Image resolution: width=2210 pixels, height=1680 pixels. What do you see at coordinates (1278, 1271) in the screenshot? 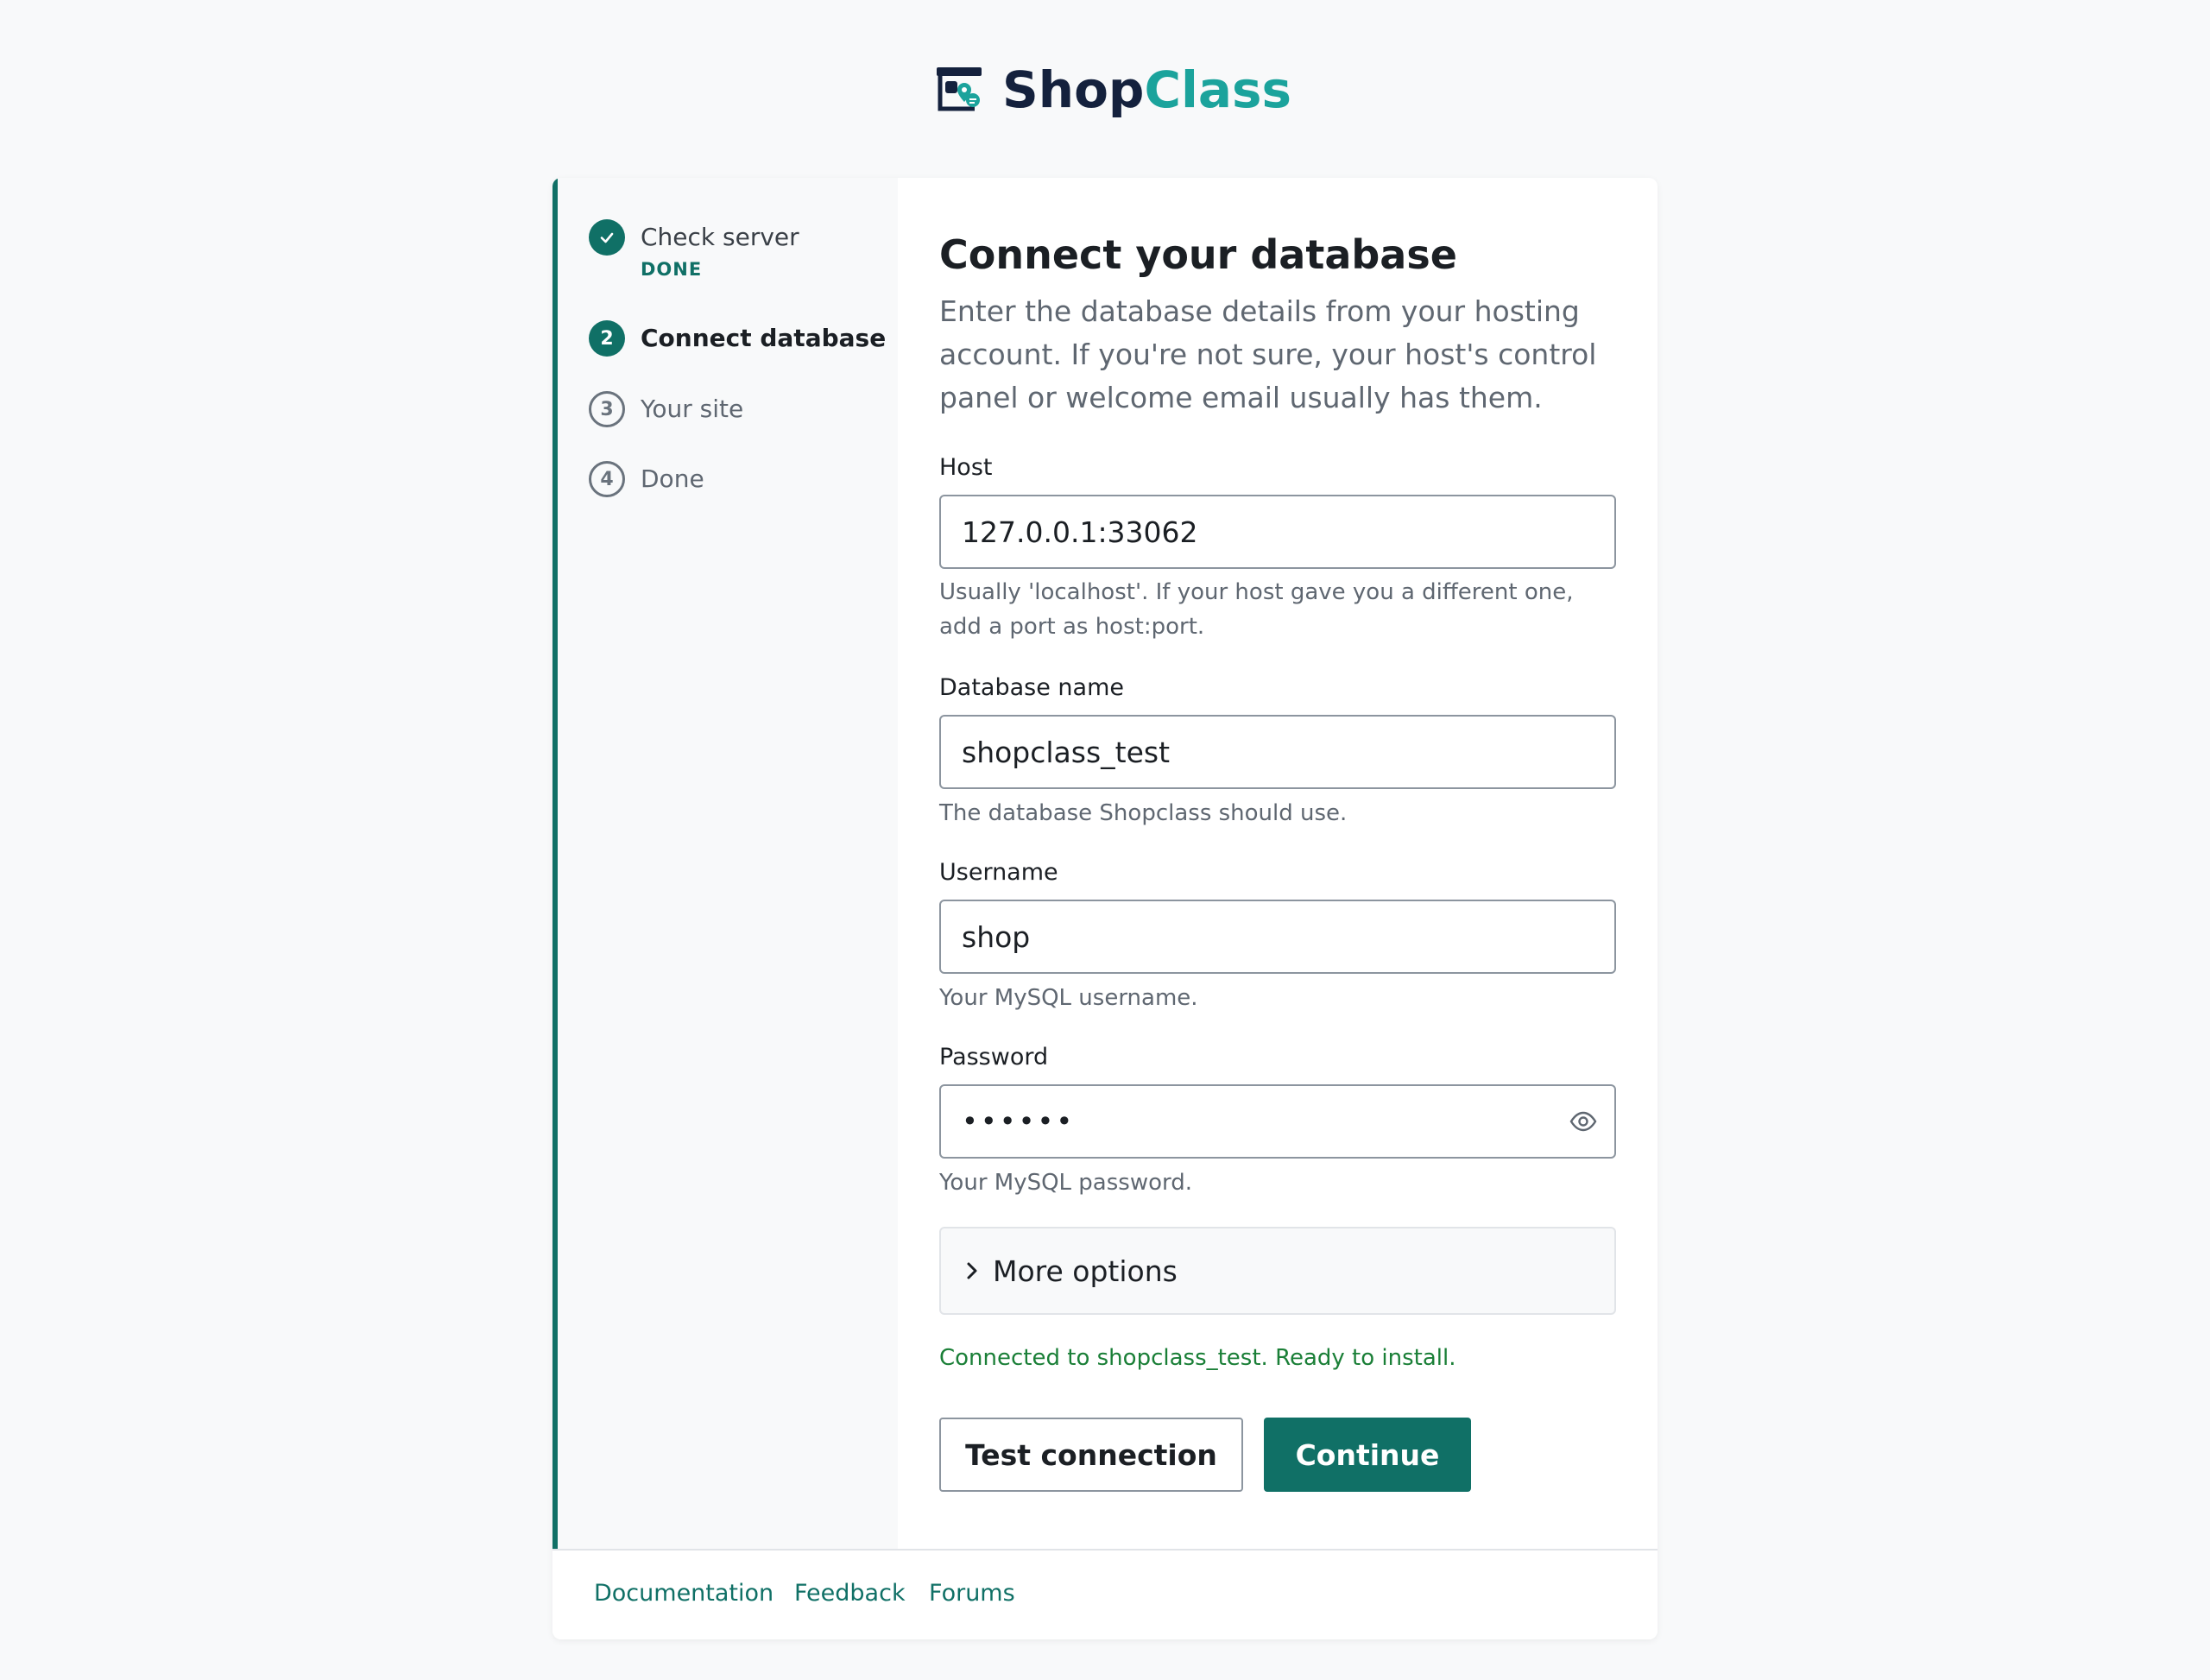
I see `more-options-toggle: More options` at bounding box center [1278, 1271].